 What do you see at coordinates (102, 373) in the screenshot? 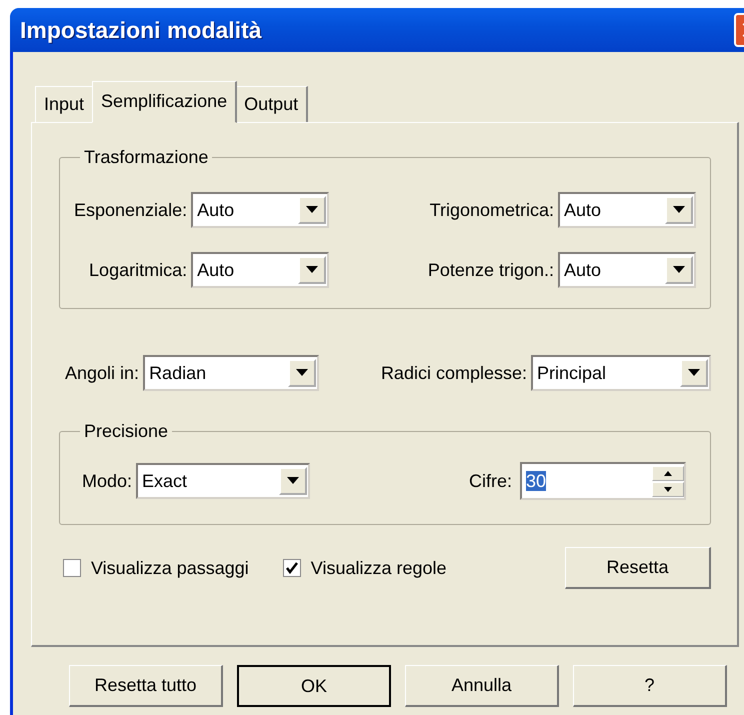
I see `field-label: Angoli in:` at bounding box center [102, 373].